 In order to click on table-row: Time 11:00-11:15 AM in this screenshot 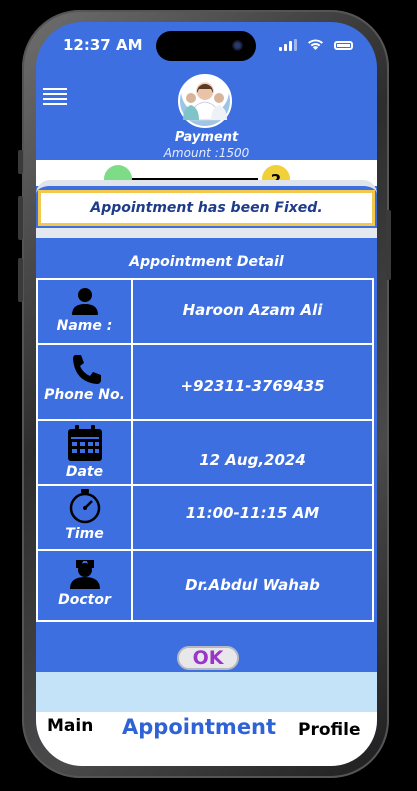, I will do `click(205, 517)`.